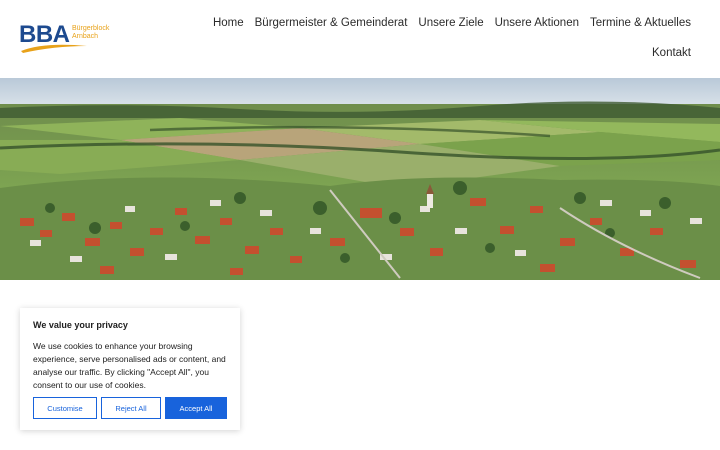 This screenshot has width=720, height=450. I want to click on nav-item-ziele: Unsere Ziele, so click(450, 23).